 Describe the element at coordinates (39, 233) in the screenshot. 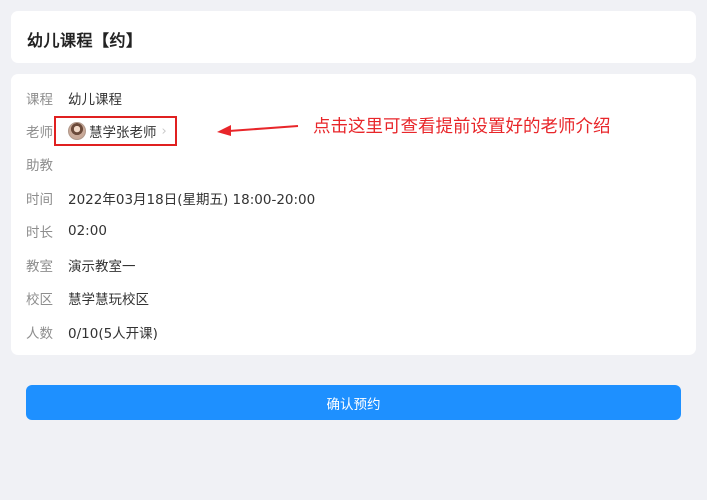

I see `duration-label: 时长` at that location.